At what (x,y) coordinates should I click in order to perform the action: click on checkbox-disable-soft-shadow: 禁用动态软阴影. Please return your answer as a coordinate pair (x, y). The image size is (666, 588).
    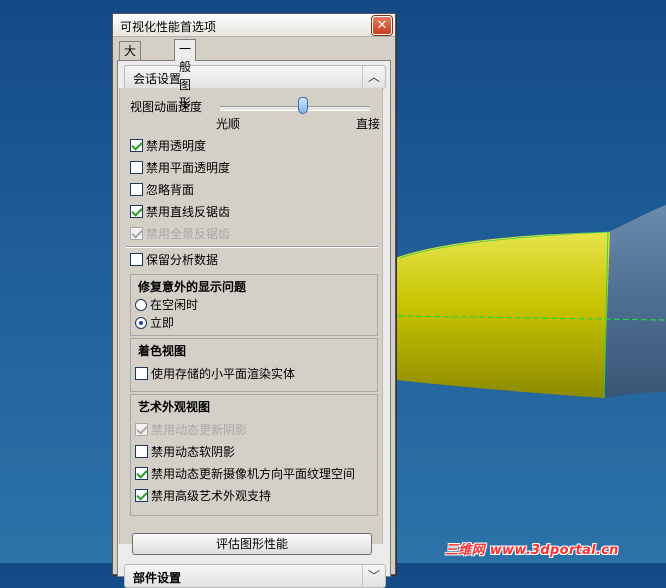
    Looking at the image, I should click on (185, 452).